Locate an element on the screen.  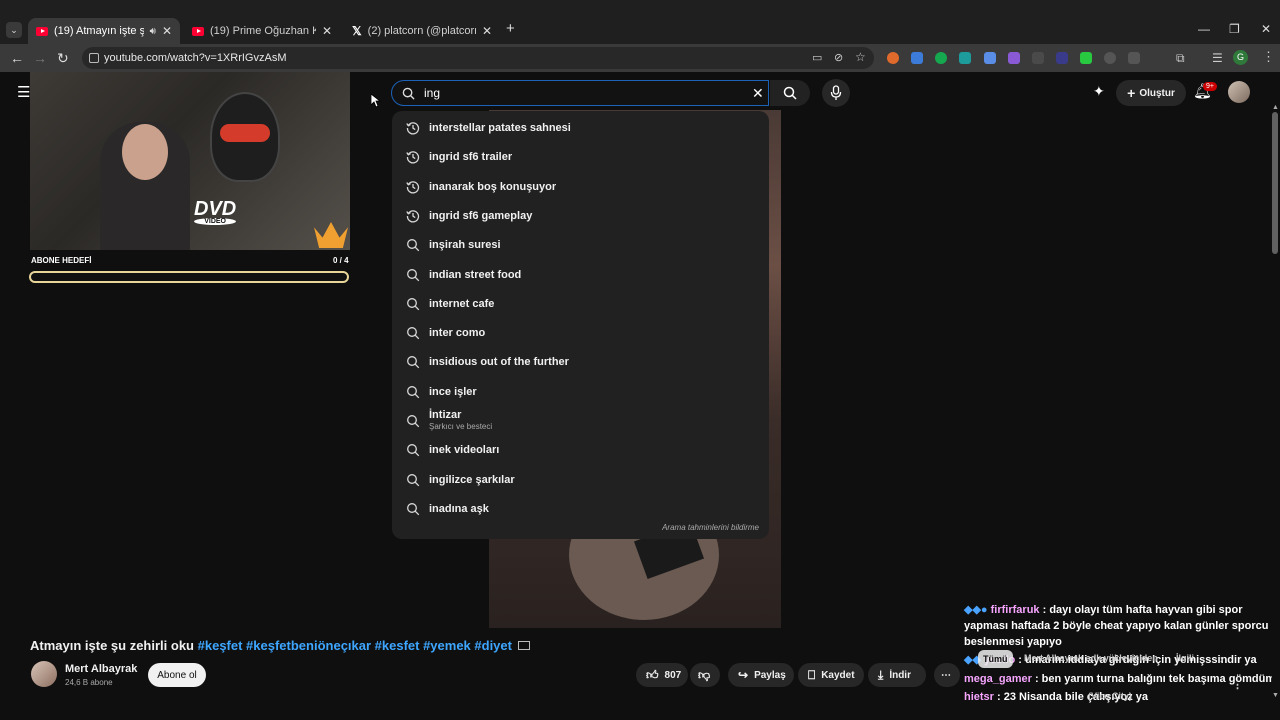
extension-purple-icon is located at coordinates (1014, 58).